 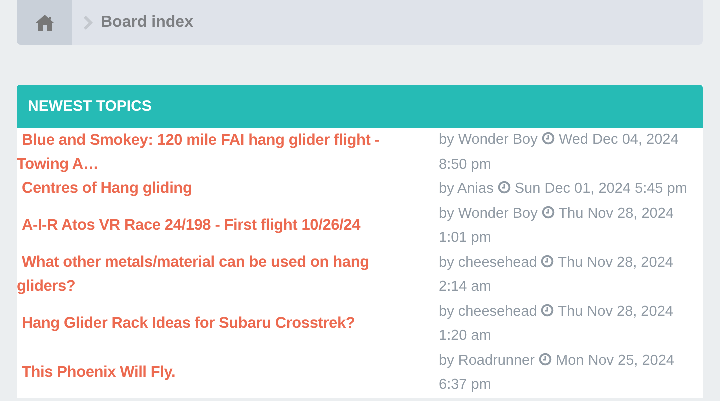 I want to click on topic-time: 8:50 pm, so click(x=465, y=164).